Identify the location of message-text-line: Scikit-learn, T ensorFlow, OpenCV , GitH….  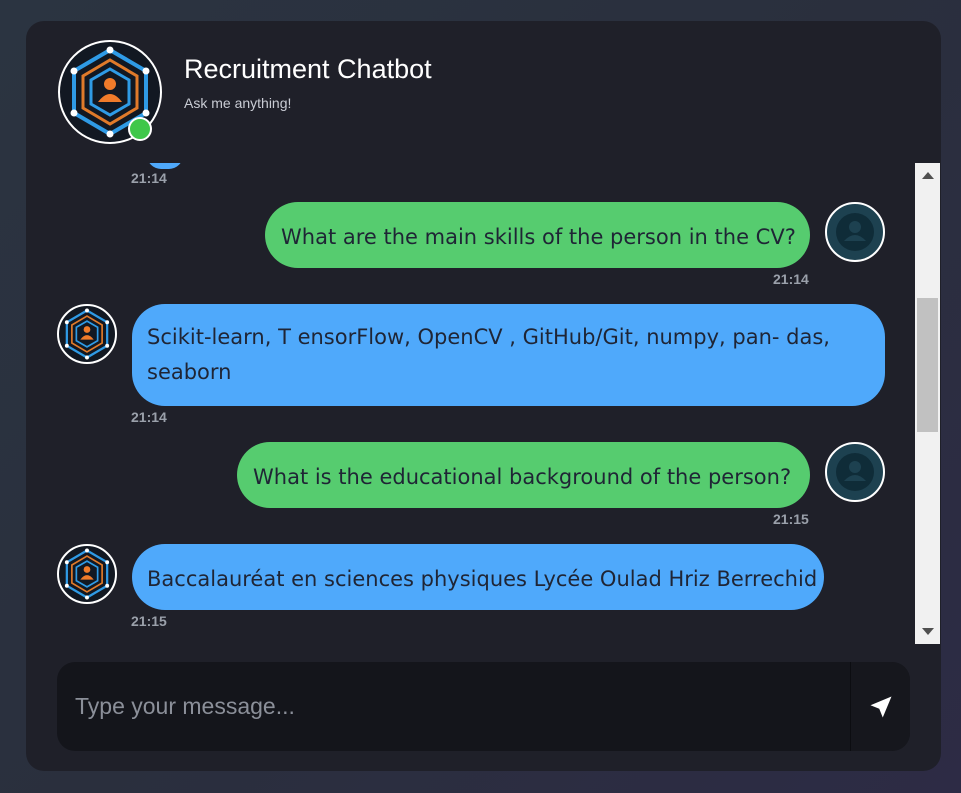
(488, 337).